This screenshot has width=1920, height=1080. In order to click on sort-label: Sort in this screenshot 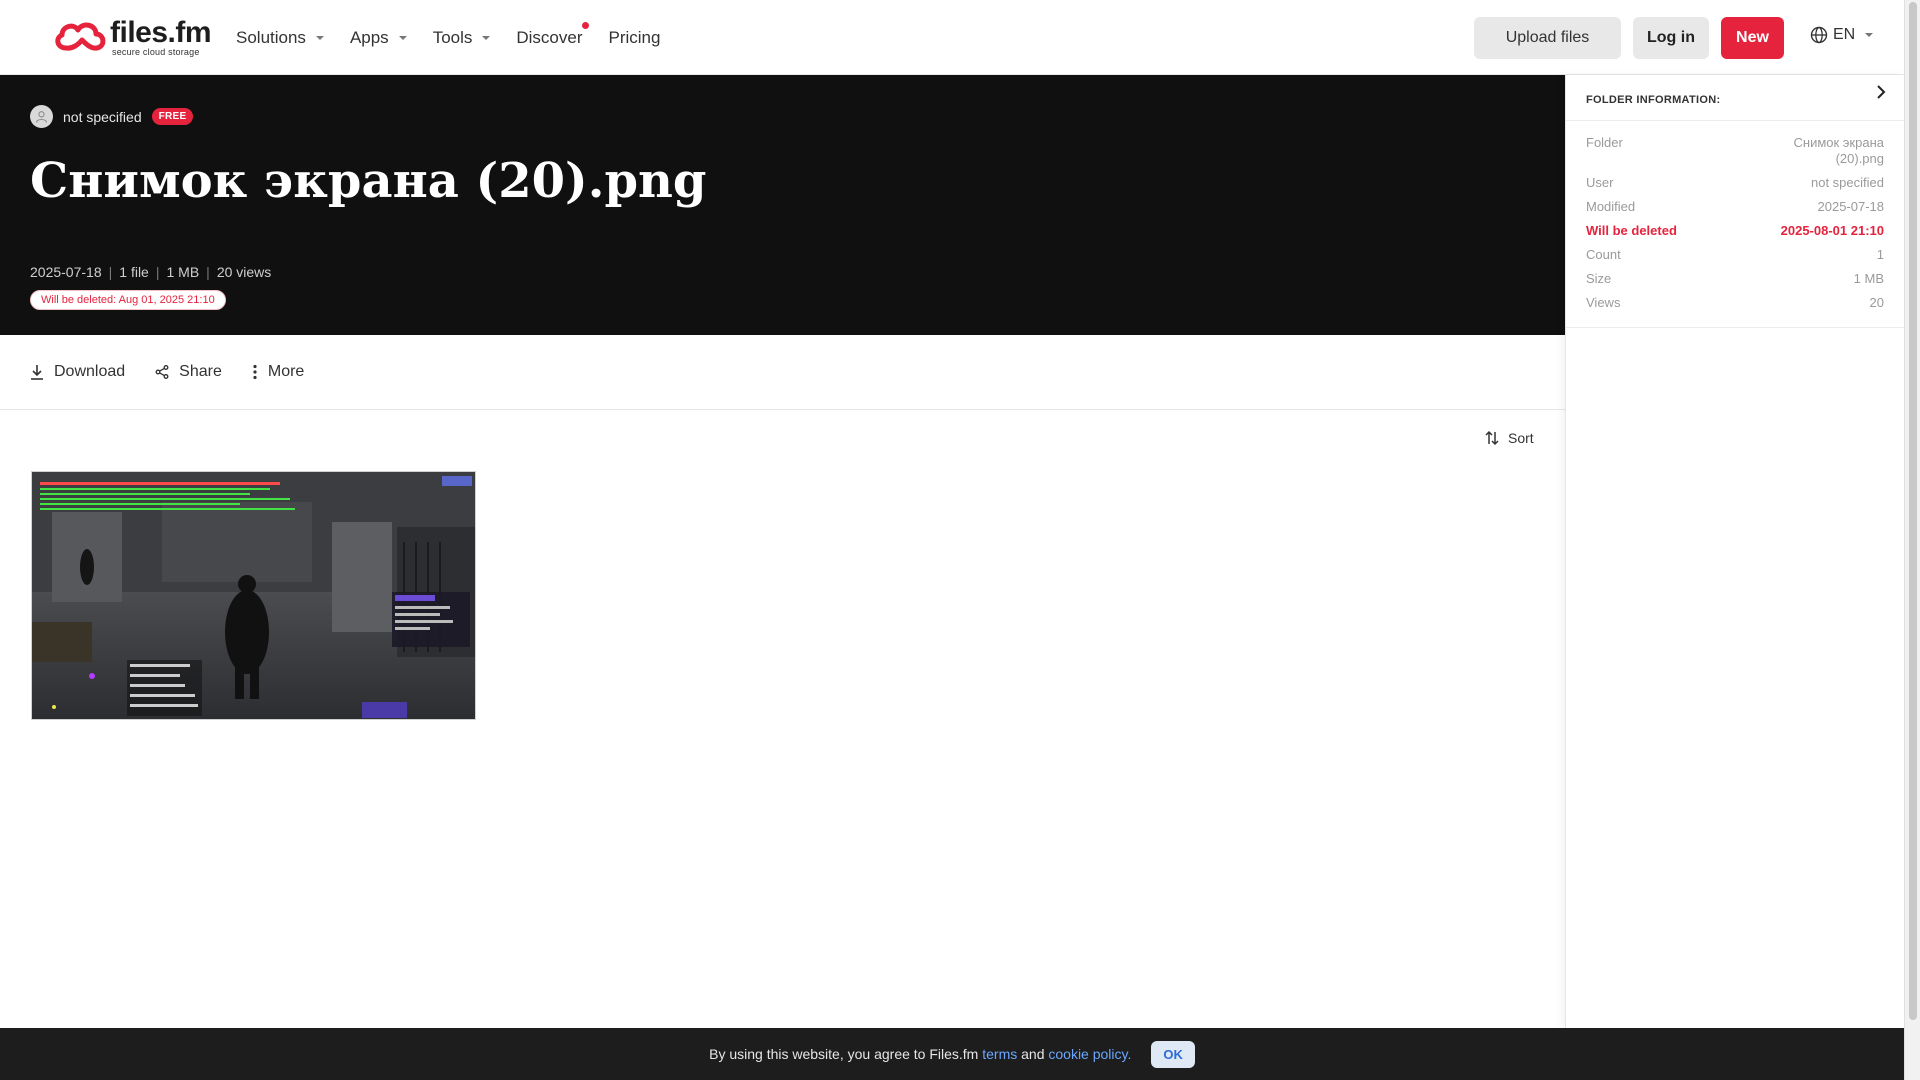, I will do `click(1521, 438)`.